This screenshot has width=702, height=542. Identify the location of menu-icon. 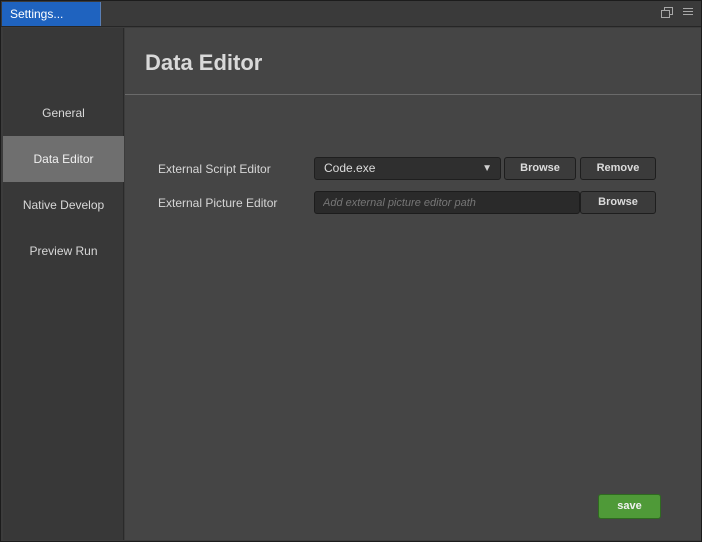
(688, 11).